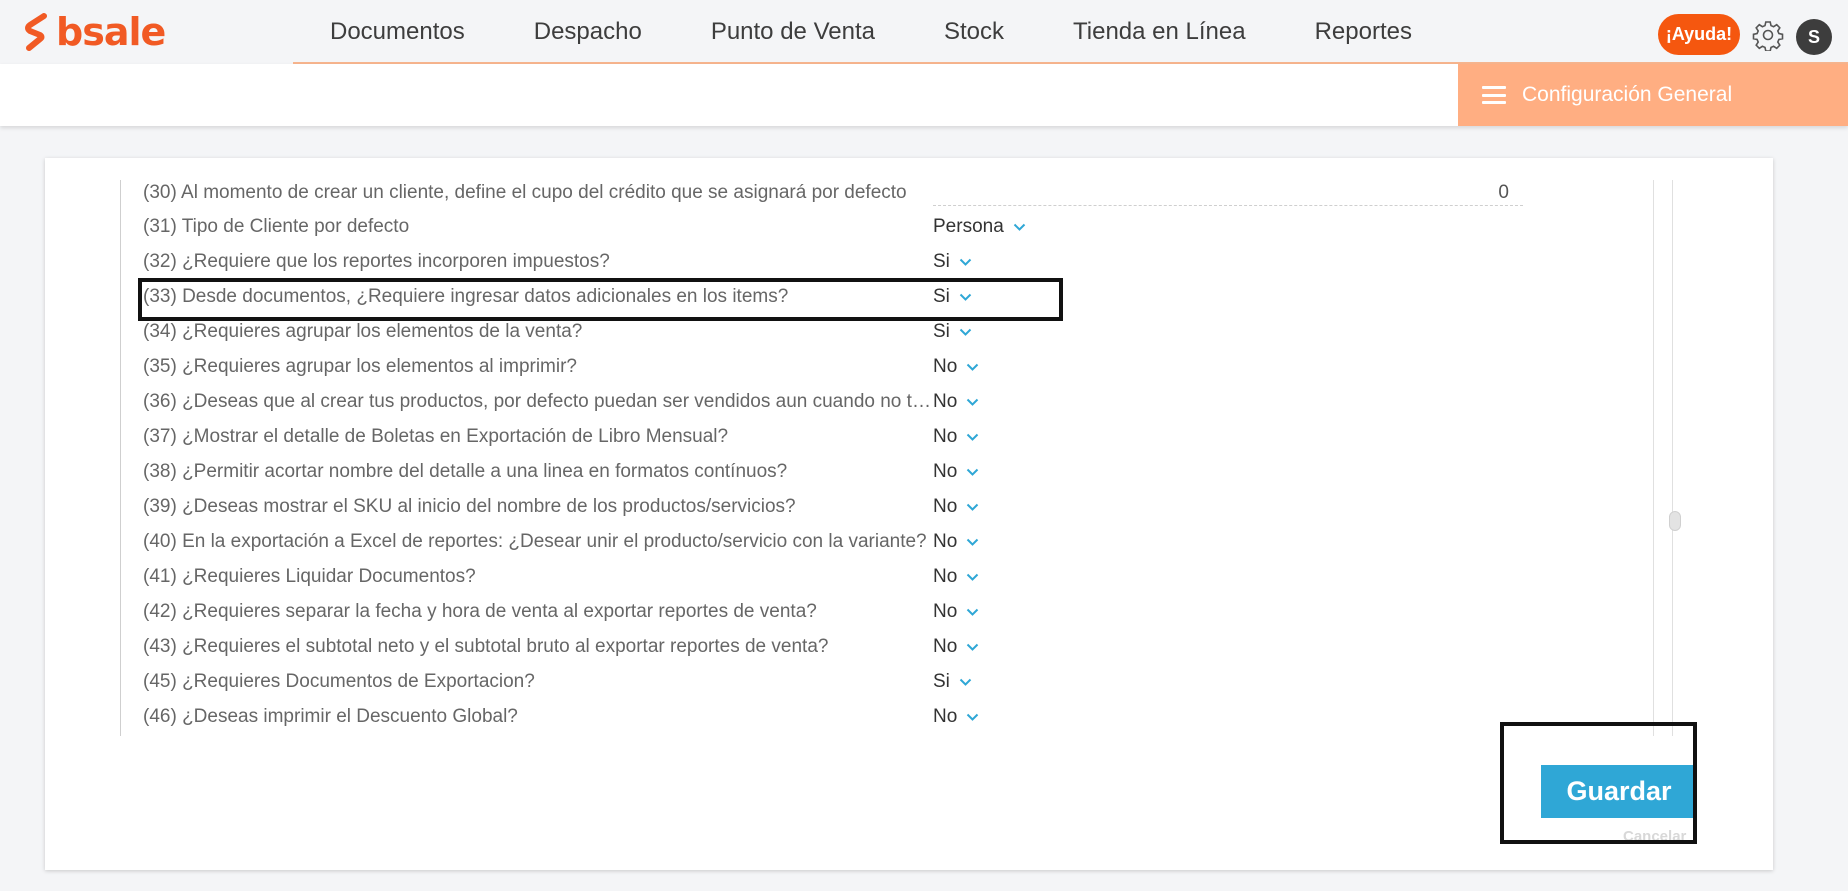 Image resolution: width=1848 pixels, height=891 pixels. Describe the element at coordinates (1159, 32) in the screenshot. I see `nav-item-tienda-en-linea: Tienda en Línea` at that location.